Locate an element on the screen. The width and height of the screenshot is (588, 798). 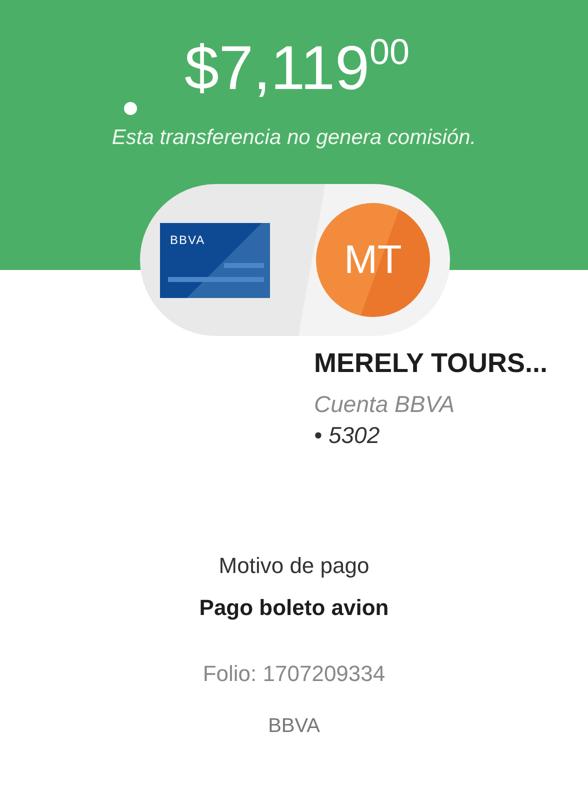
folio: Folio: 1707209334 is located at coordinates (294, 674).